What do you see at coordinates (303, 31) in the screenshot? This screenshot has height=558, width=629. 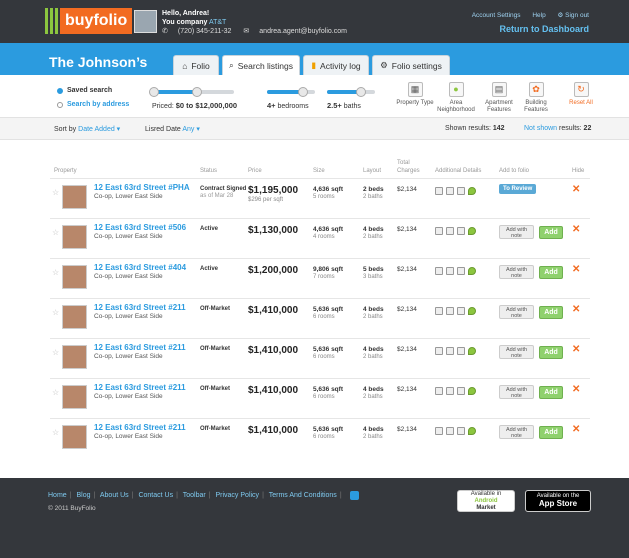 I see `email: andrea.agent@buyfolio.com` at bounding box center [303, 31].